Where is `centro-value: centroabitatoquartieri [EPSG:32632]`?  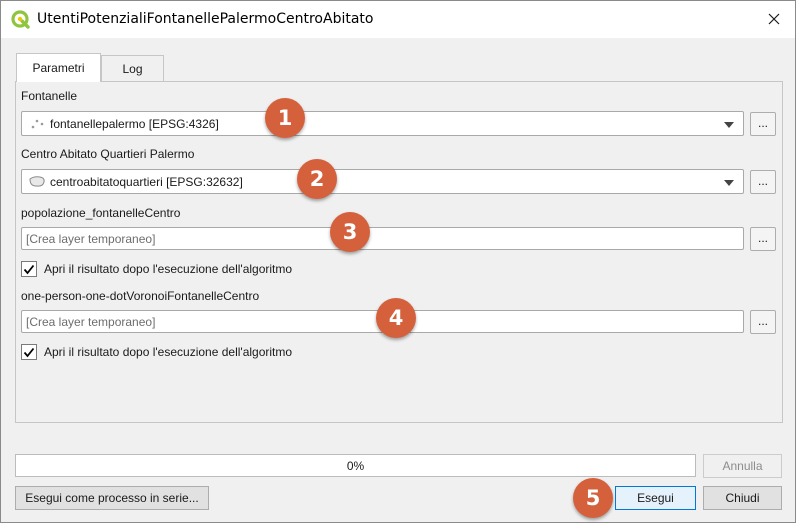 centro-value: centroabitatoquartieri [EPSG:32632] is located at coordinates (146, 182).